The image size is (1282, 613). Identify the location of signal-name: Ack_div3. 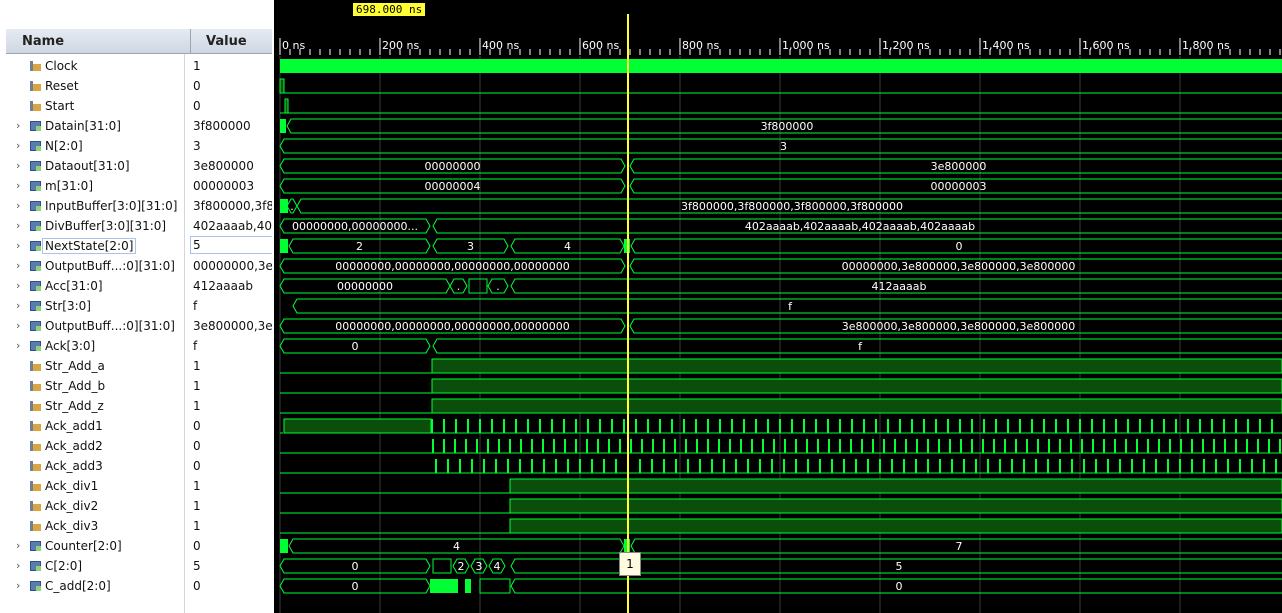
(71, 526).